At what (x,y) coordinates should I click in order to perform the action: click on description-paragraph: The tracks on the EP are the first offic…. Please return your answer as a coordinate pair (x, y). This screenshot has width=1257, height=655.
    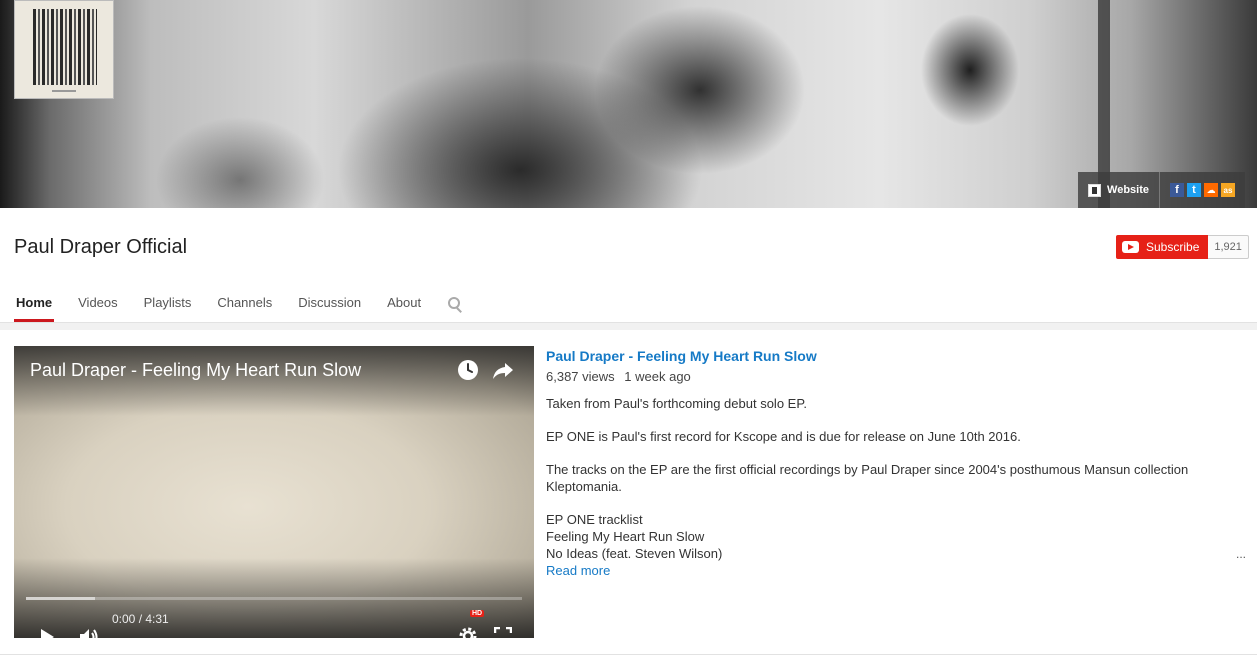
    Looking at the image, I should click on (867, 478).